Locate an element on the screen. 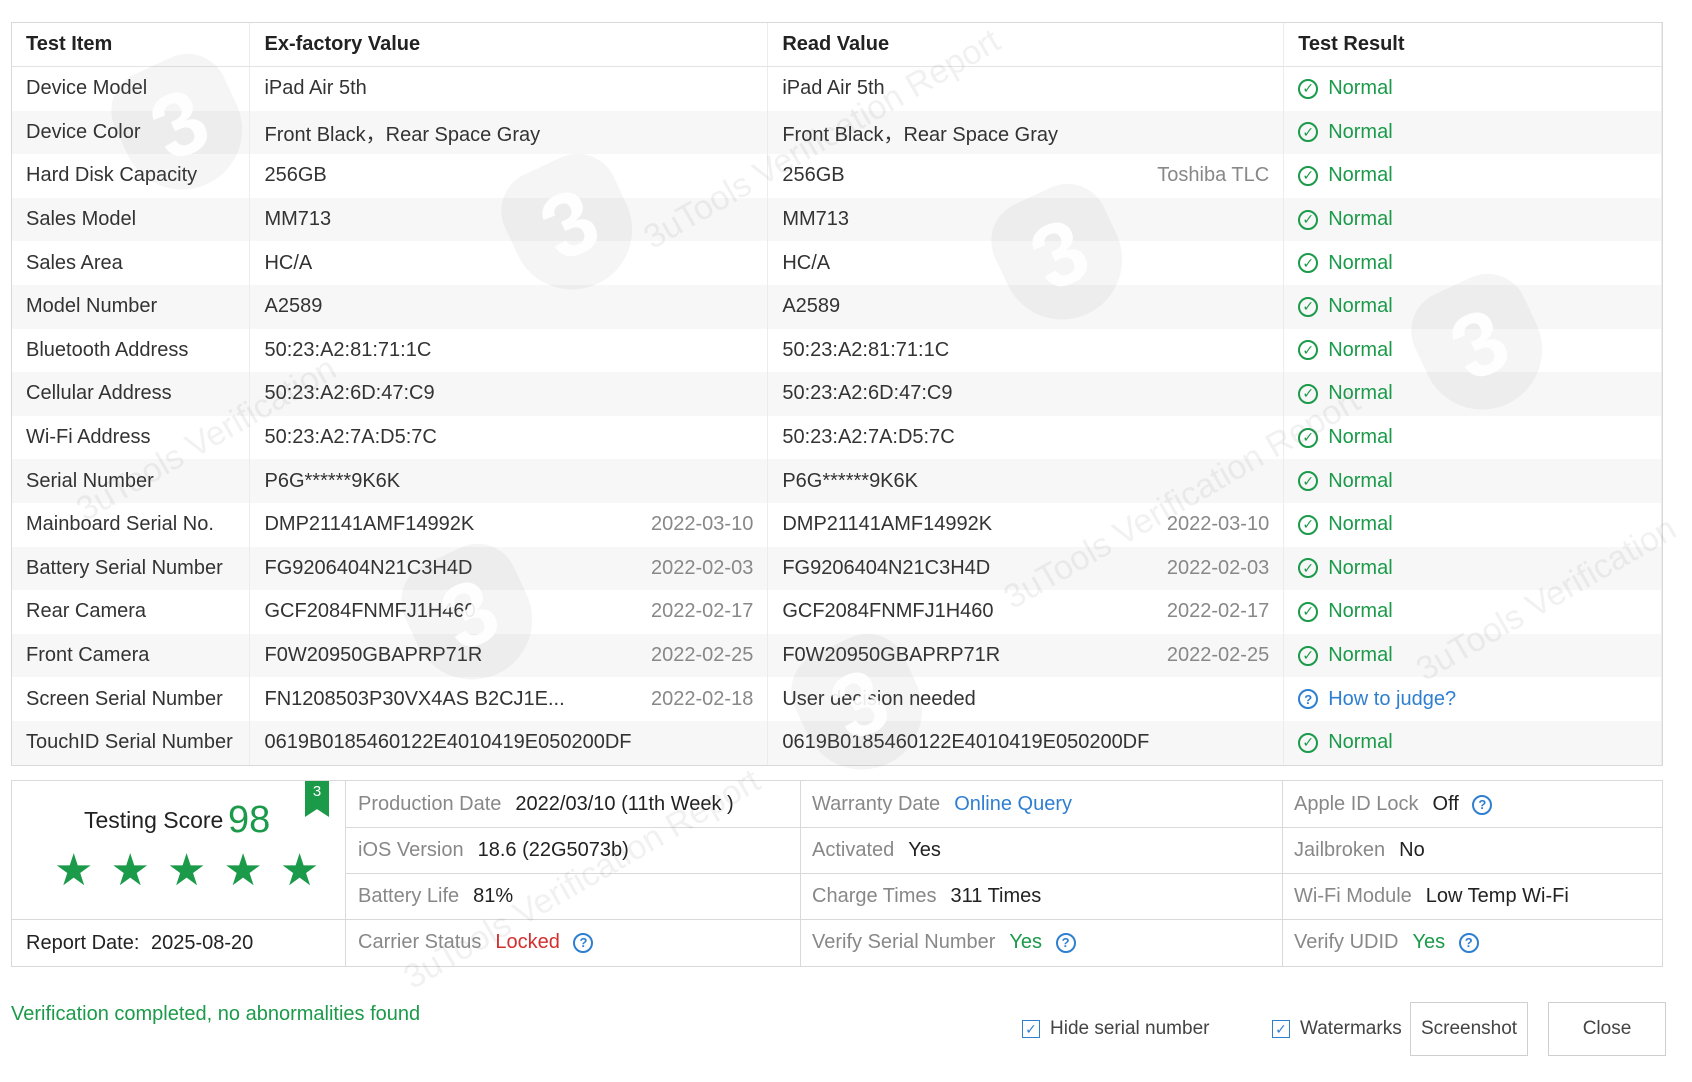 This screenshot has height=1082, width=1692. read-value-date: 2022-02-25 is located at coordinates (1218, 655).